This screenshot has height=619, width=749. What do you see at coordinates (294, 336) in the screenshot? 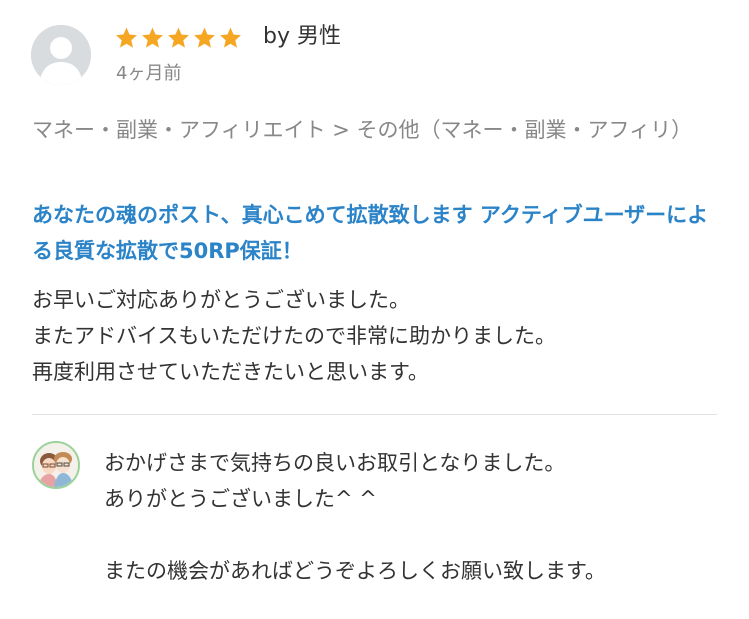
I see `review-text-line: またアドバイスもいただけたので非常に助かりました。` at bounding box center [294, 336].